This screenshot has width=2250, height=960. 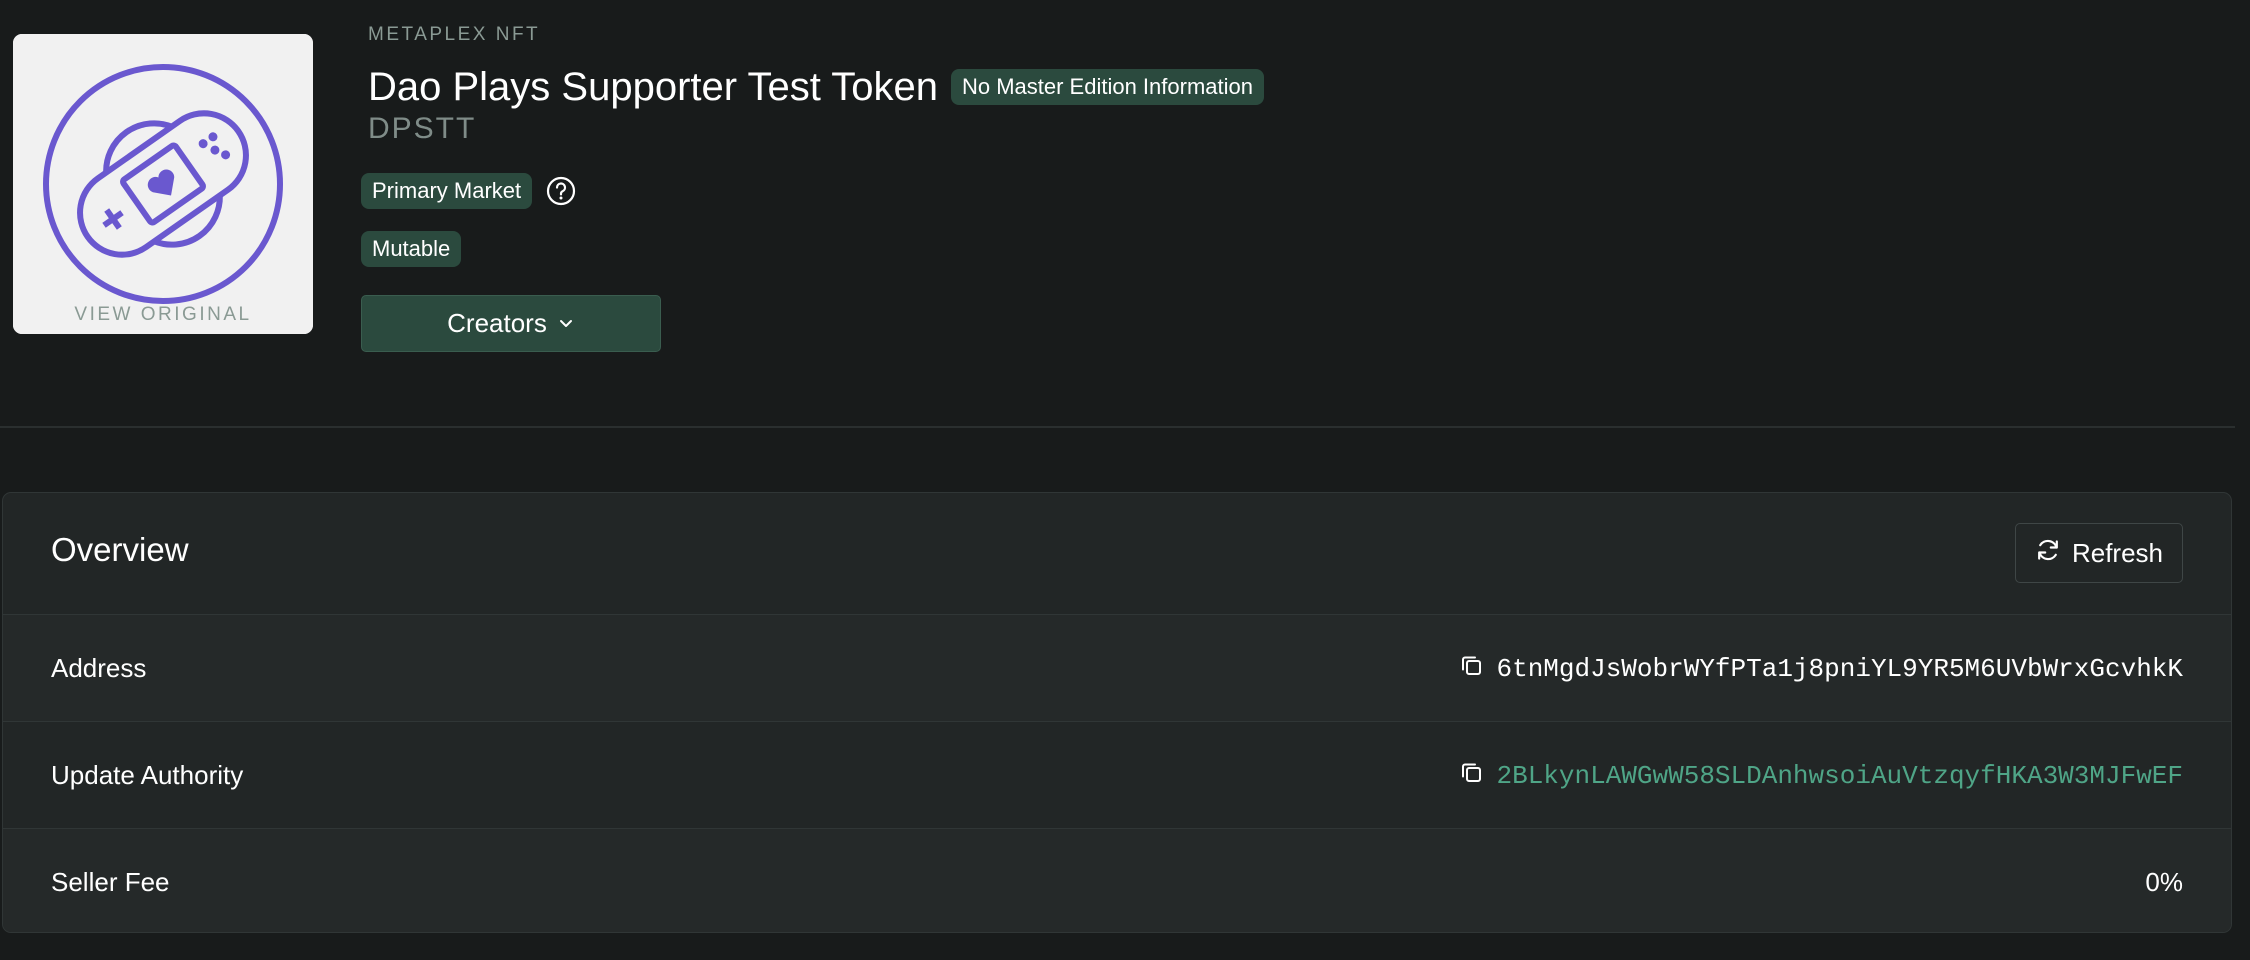 I want to click on refresh-button: Refresh, so click(x=2099, y=553).